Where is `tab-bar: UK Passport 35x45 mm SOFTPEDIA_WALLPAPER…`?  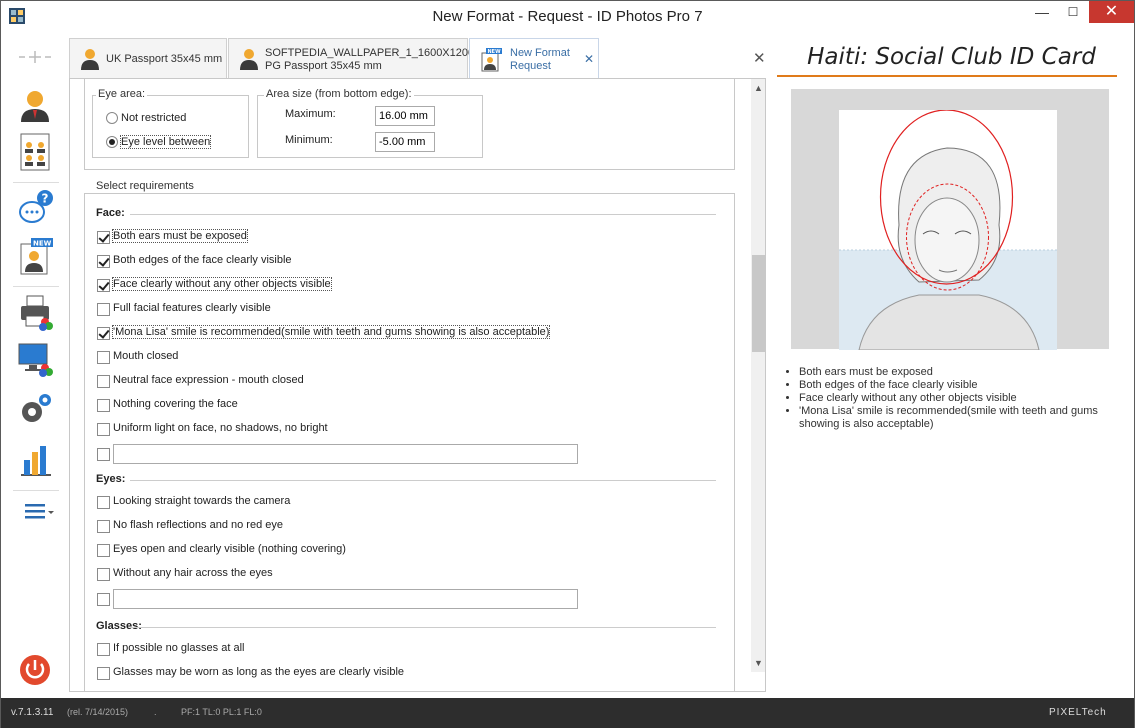 tab-bar: UK Passport 35x45 mm SOFTPEDIA_WALLPAPER… is located at coordinates (419, 58).